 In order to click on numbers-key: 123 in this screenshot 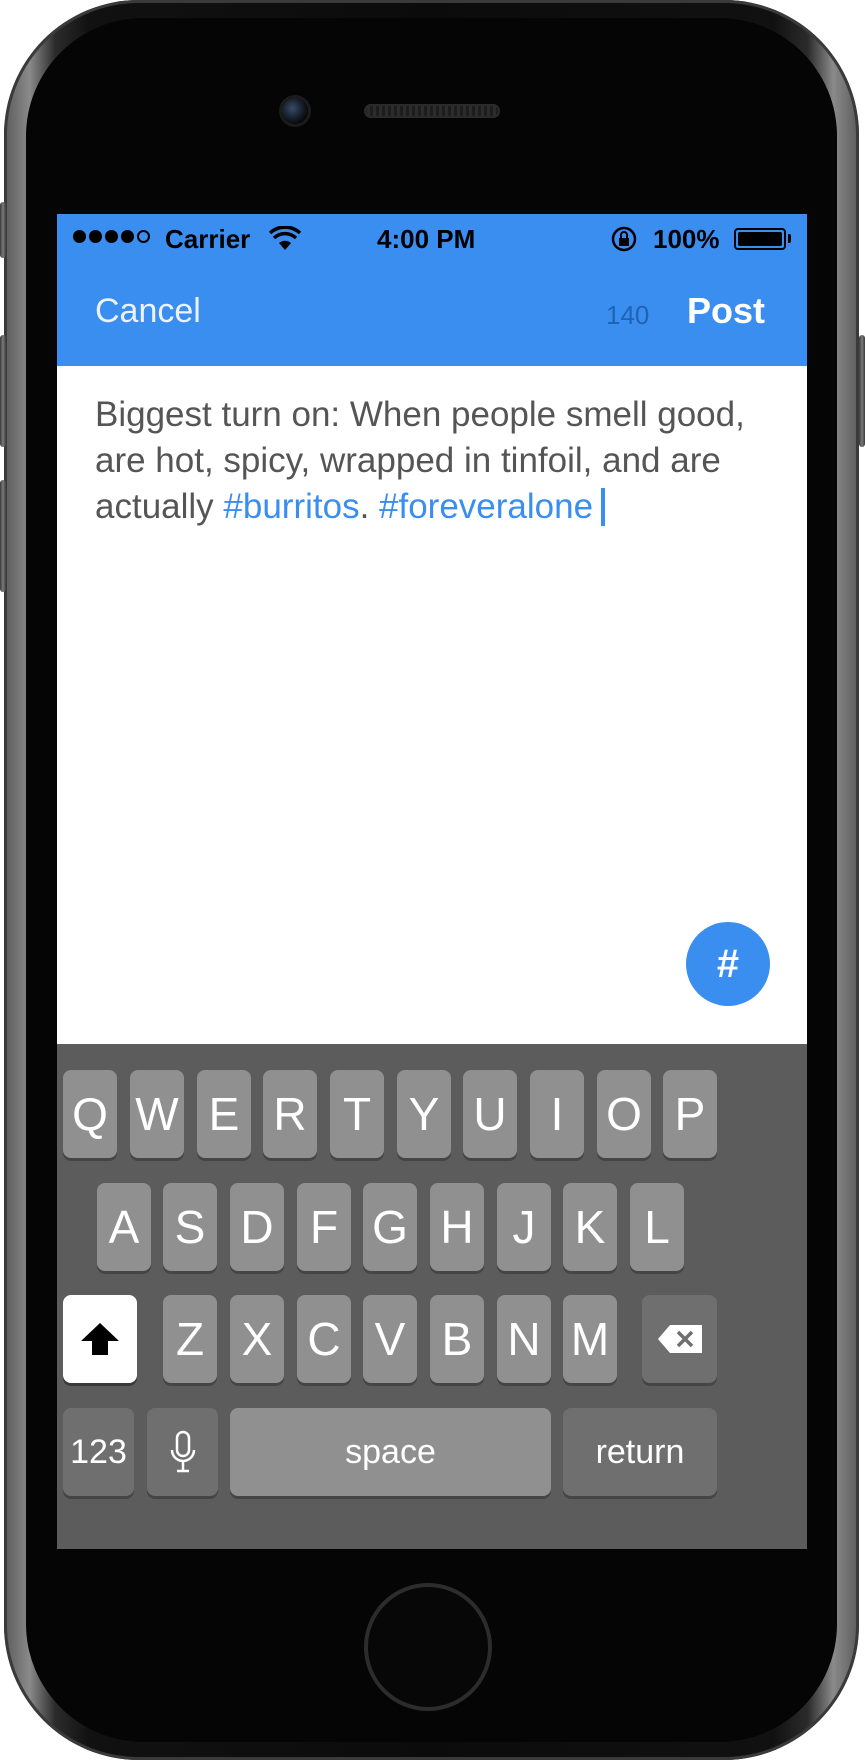, I will do `click(98, 1452)`.